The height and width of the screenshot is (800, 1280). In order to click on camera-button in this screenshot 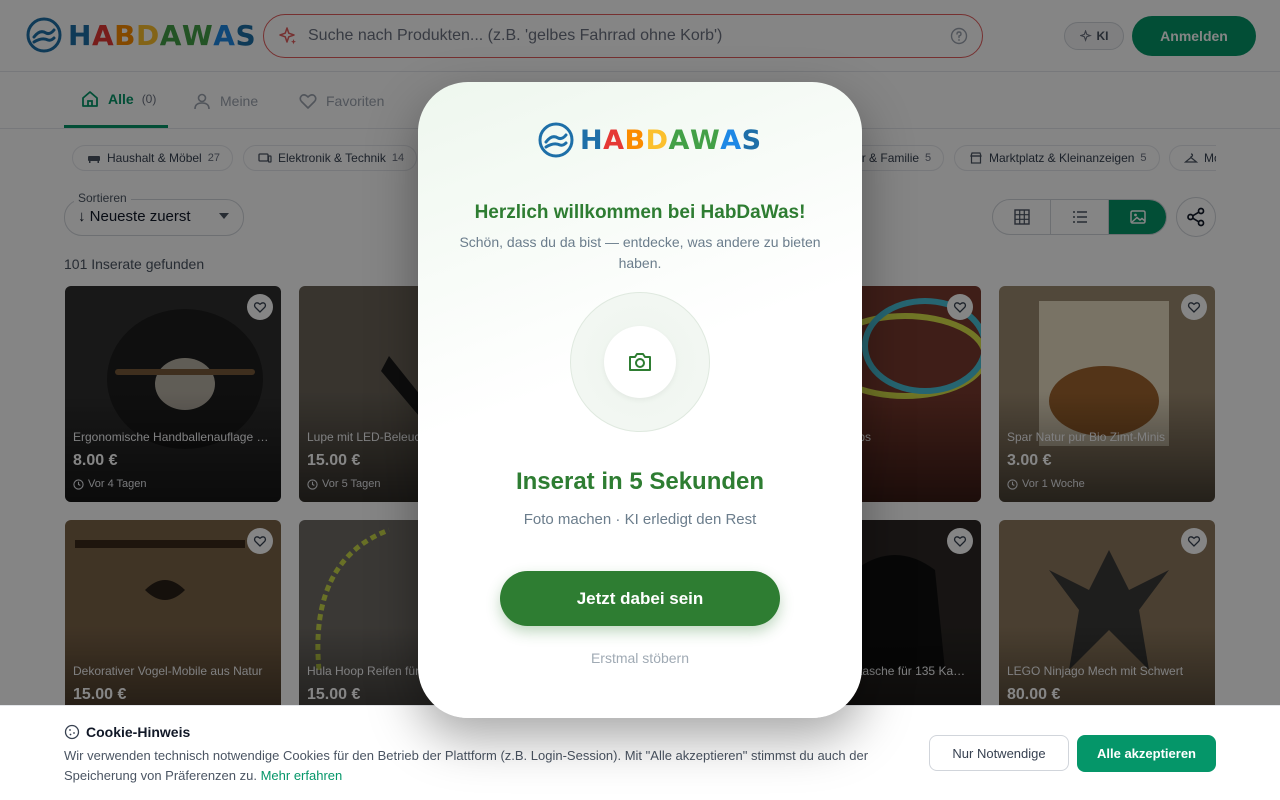, I will do `click(640, 362)`.